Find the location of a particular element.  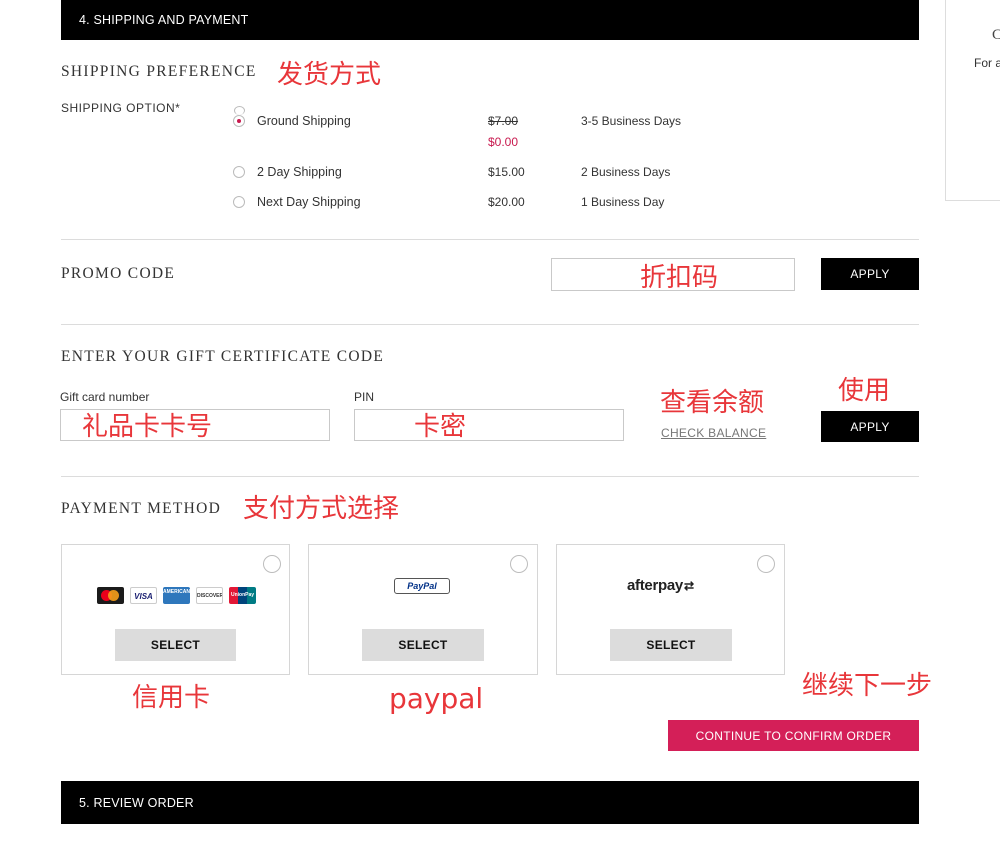

side-panel-title: C is located at coordinates (996, 35).